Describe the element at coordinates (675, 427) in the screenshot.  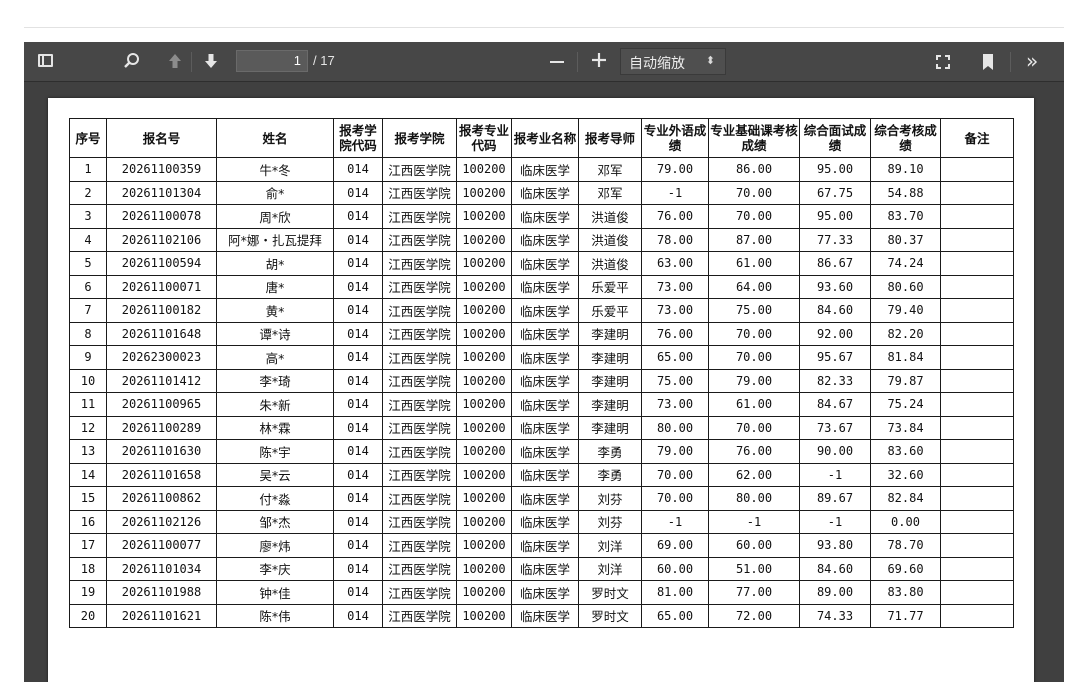
I see `cell-foreign-language-score: 80.00` at that location.